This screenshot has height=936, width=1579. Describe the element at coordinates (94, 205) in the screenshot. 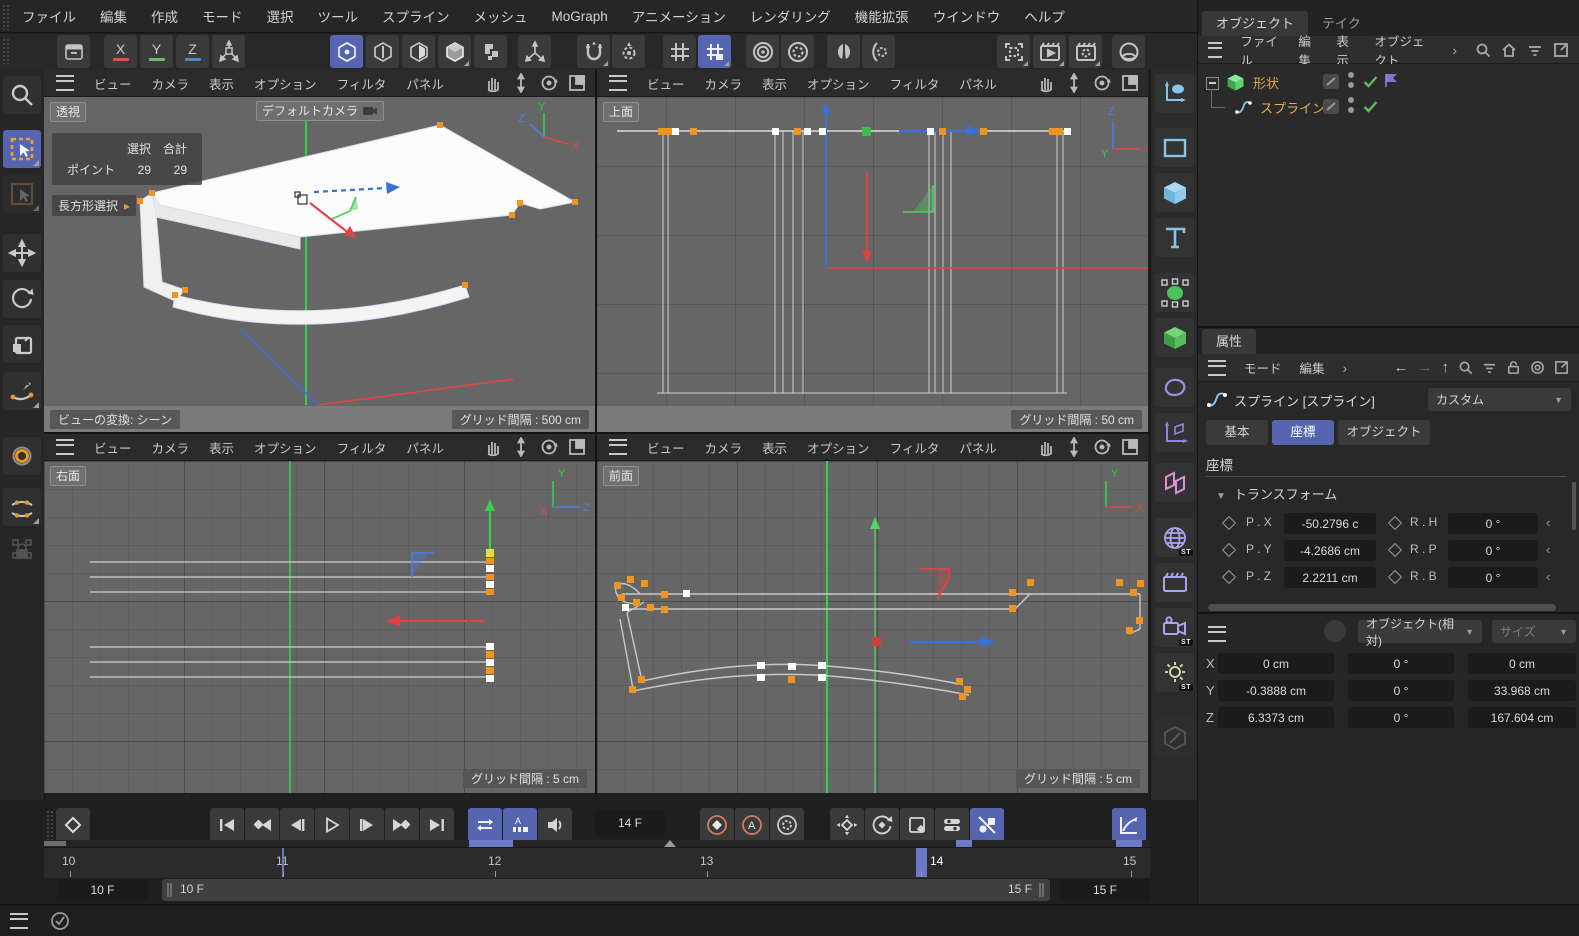

I see `active-tool-chip: 長方形選択 ▸` at that location.